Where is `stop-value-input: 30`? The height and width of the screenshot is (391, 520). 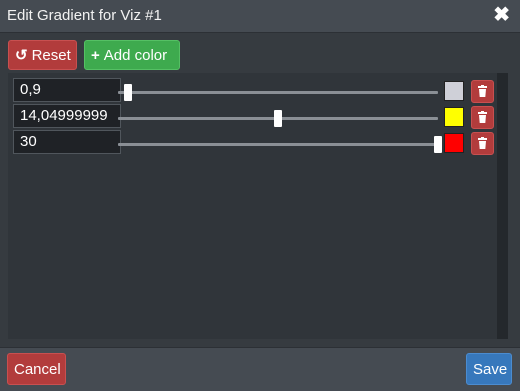
stop-value-input: 30 is located at coordinates (67, 142).